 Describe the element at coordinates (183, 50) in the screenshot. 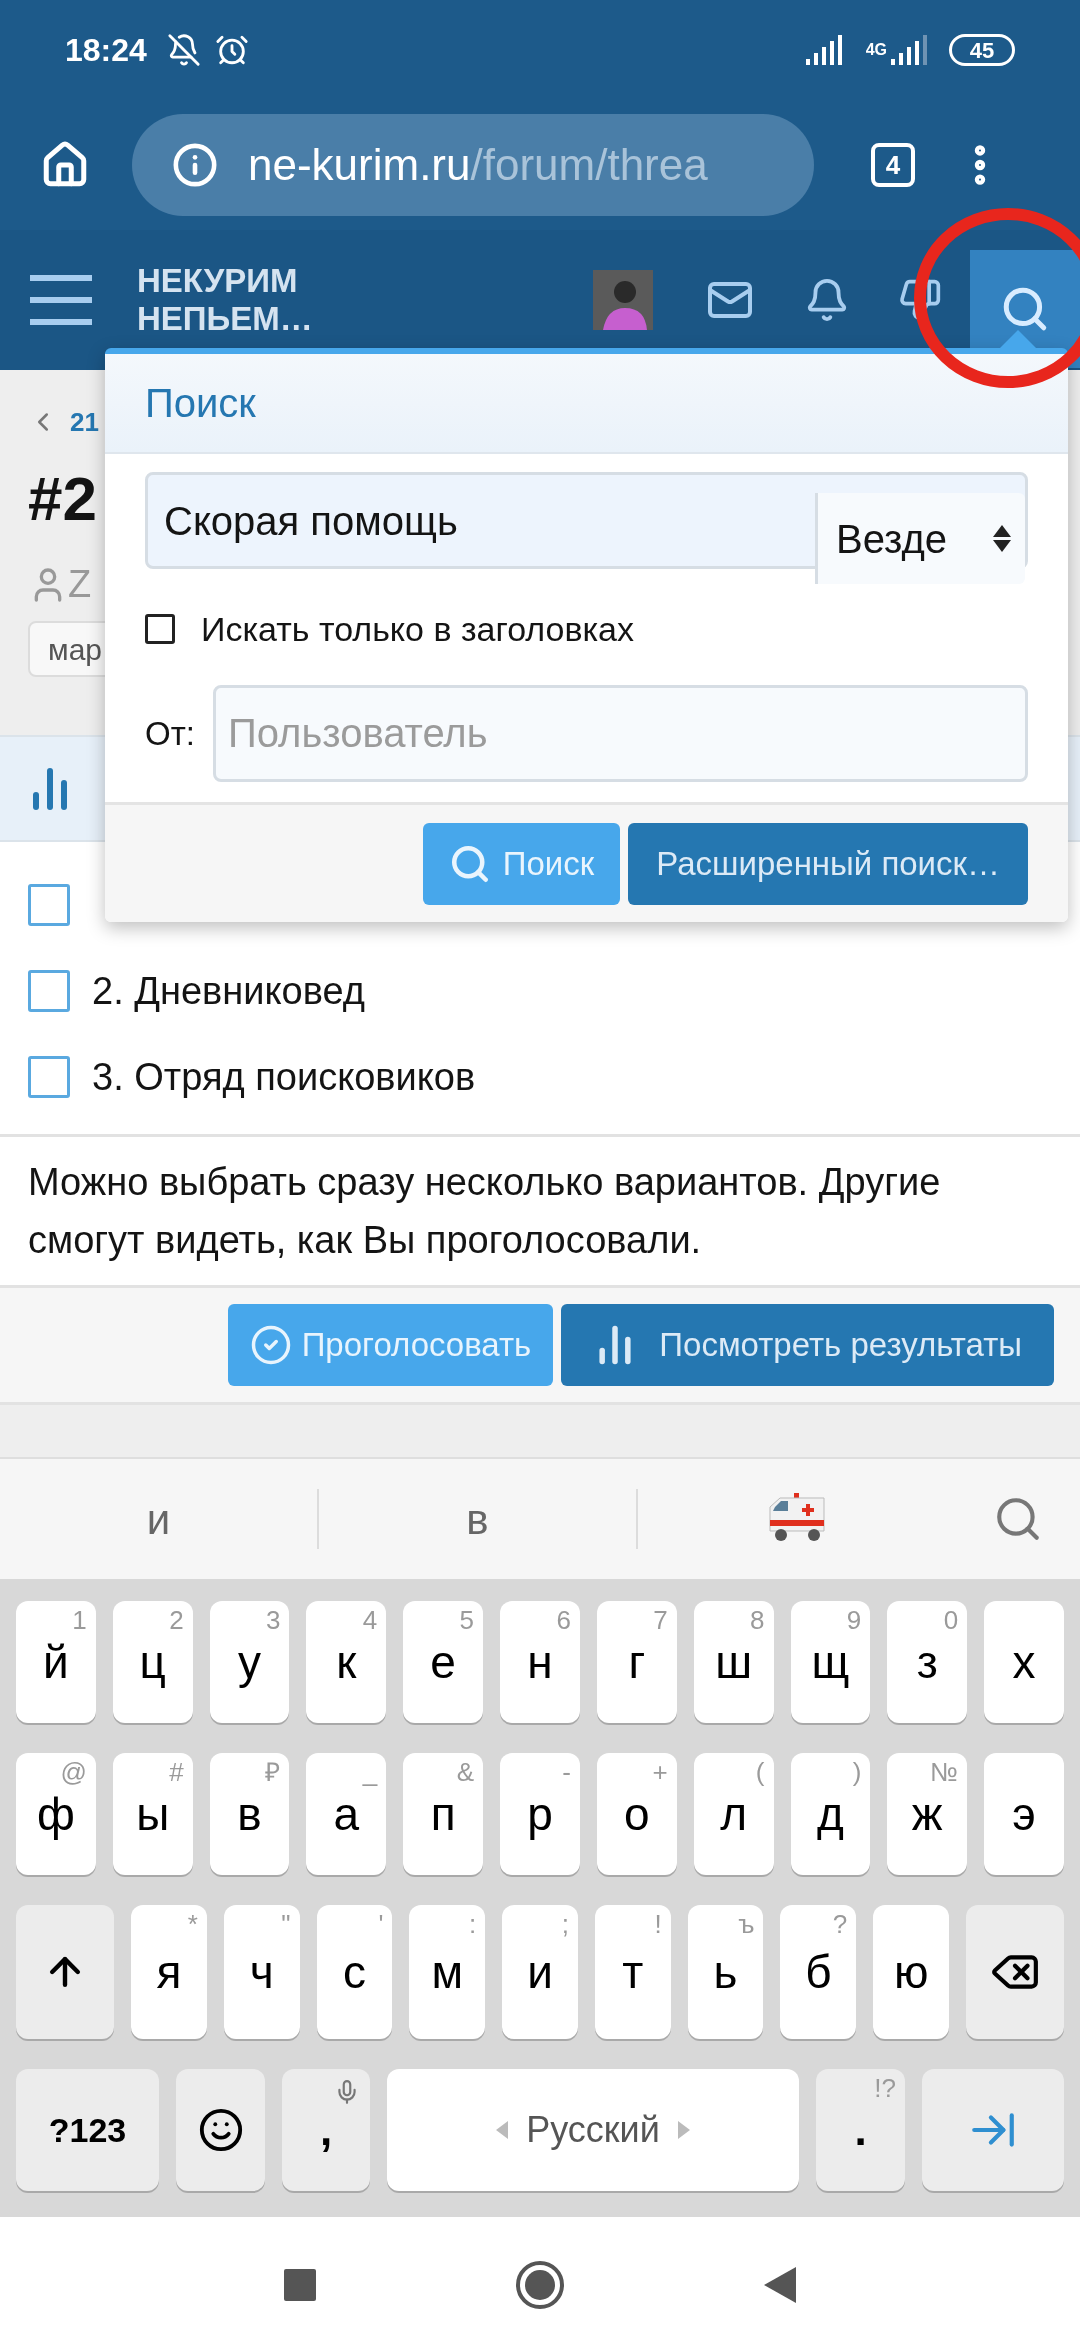

I see `silent-icon` at that location.